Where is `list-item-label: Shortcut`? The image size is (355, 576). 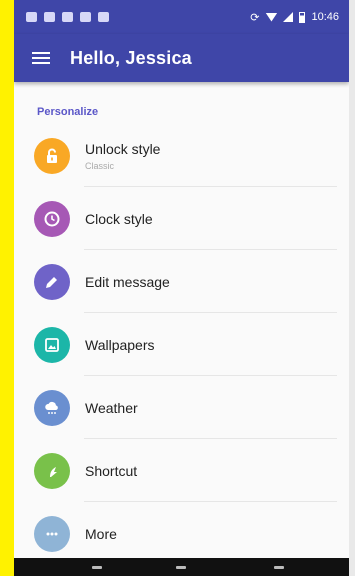
list-item-label: Shortcut is located at coordinates (111, 470).